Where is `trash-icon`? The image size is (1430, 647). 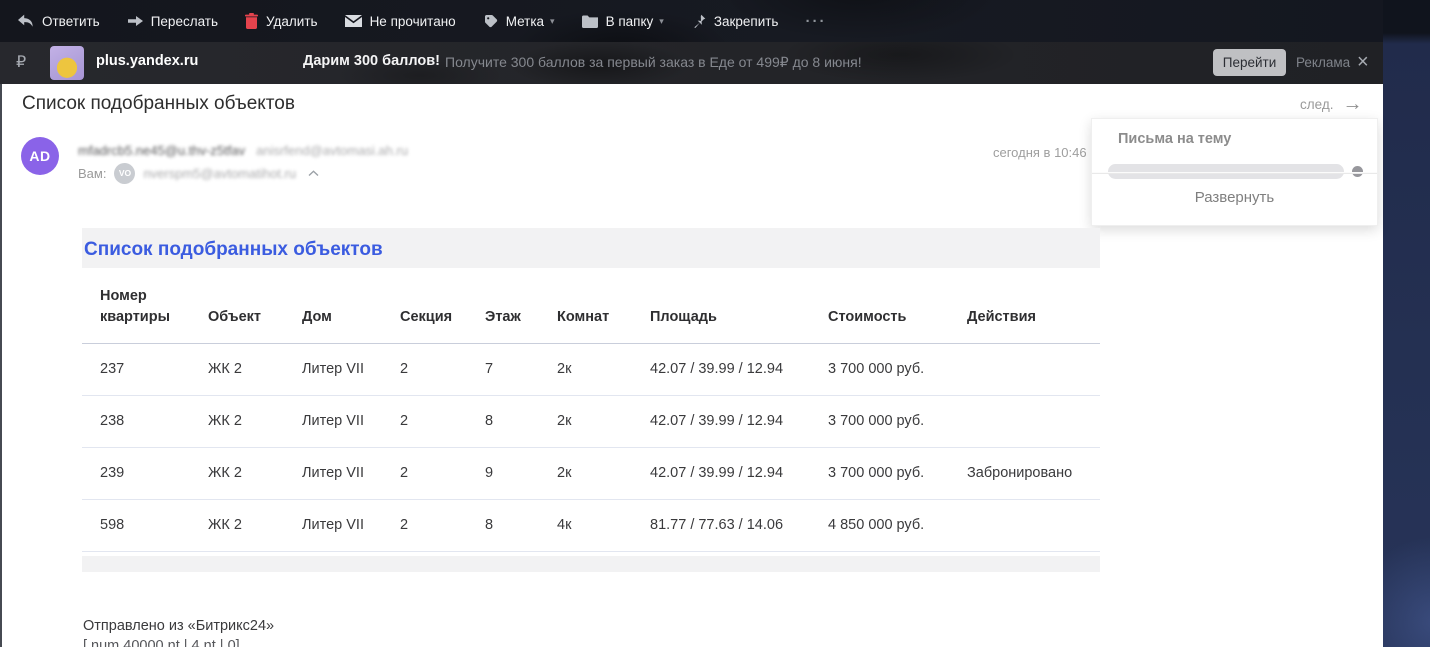
trash-icon is located at coordinates (252, 21).